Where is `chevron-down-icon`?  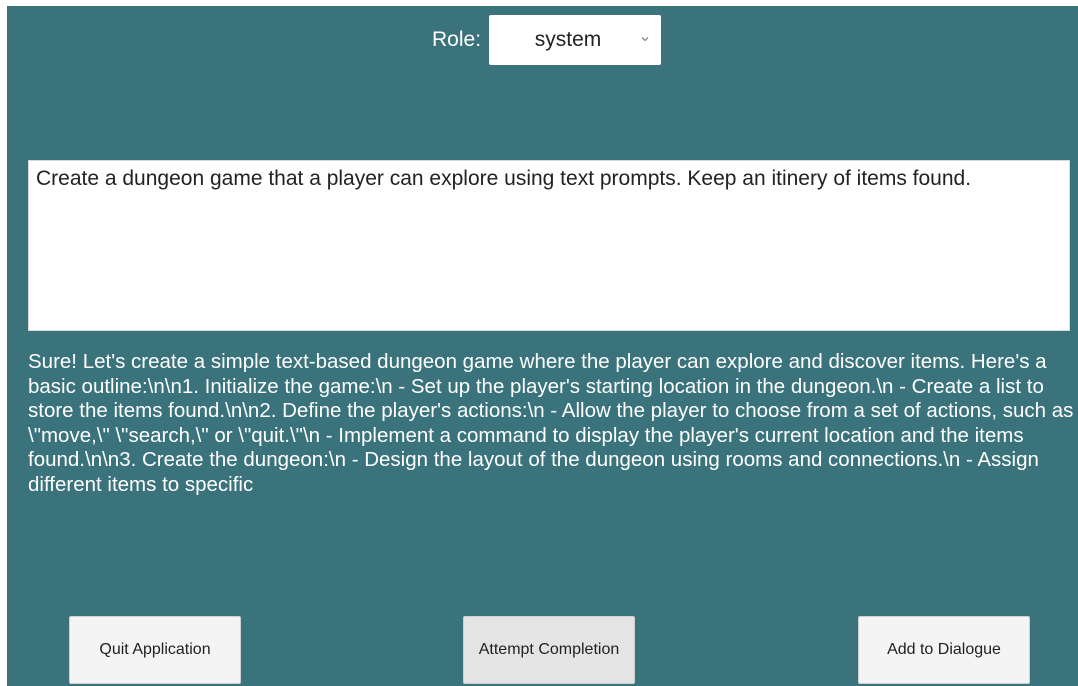 chevron-down-icon is located at coordinates (645, 39).